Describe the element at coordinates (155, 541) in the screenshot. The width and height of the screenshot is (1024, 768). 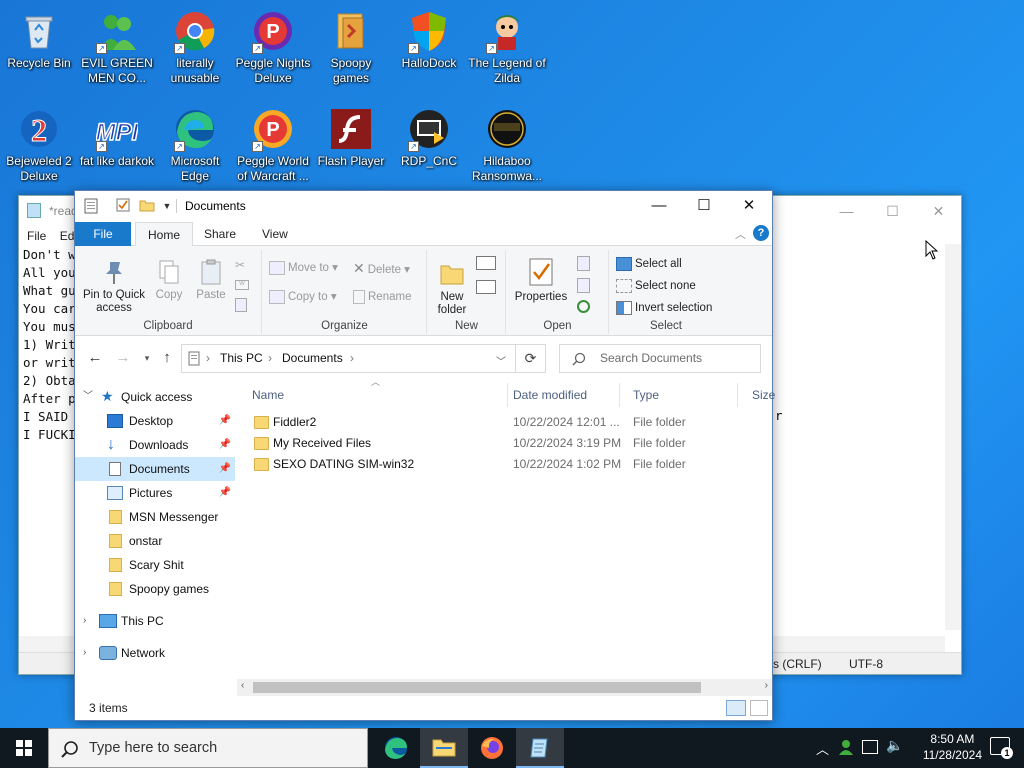
I see `nav-item-onstar: onstar` at that location.